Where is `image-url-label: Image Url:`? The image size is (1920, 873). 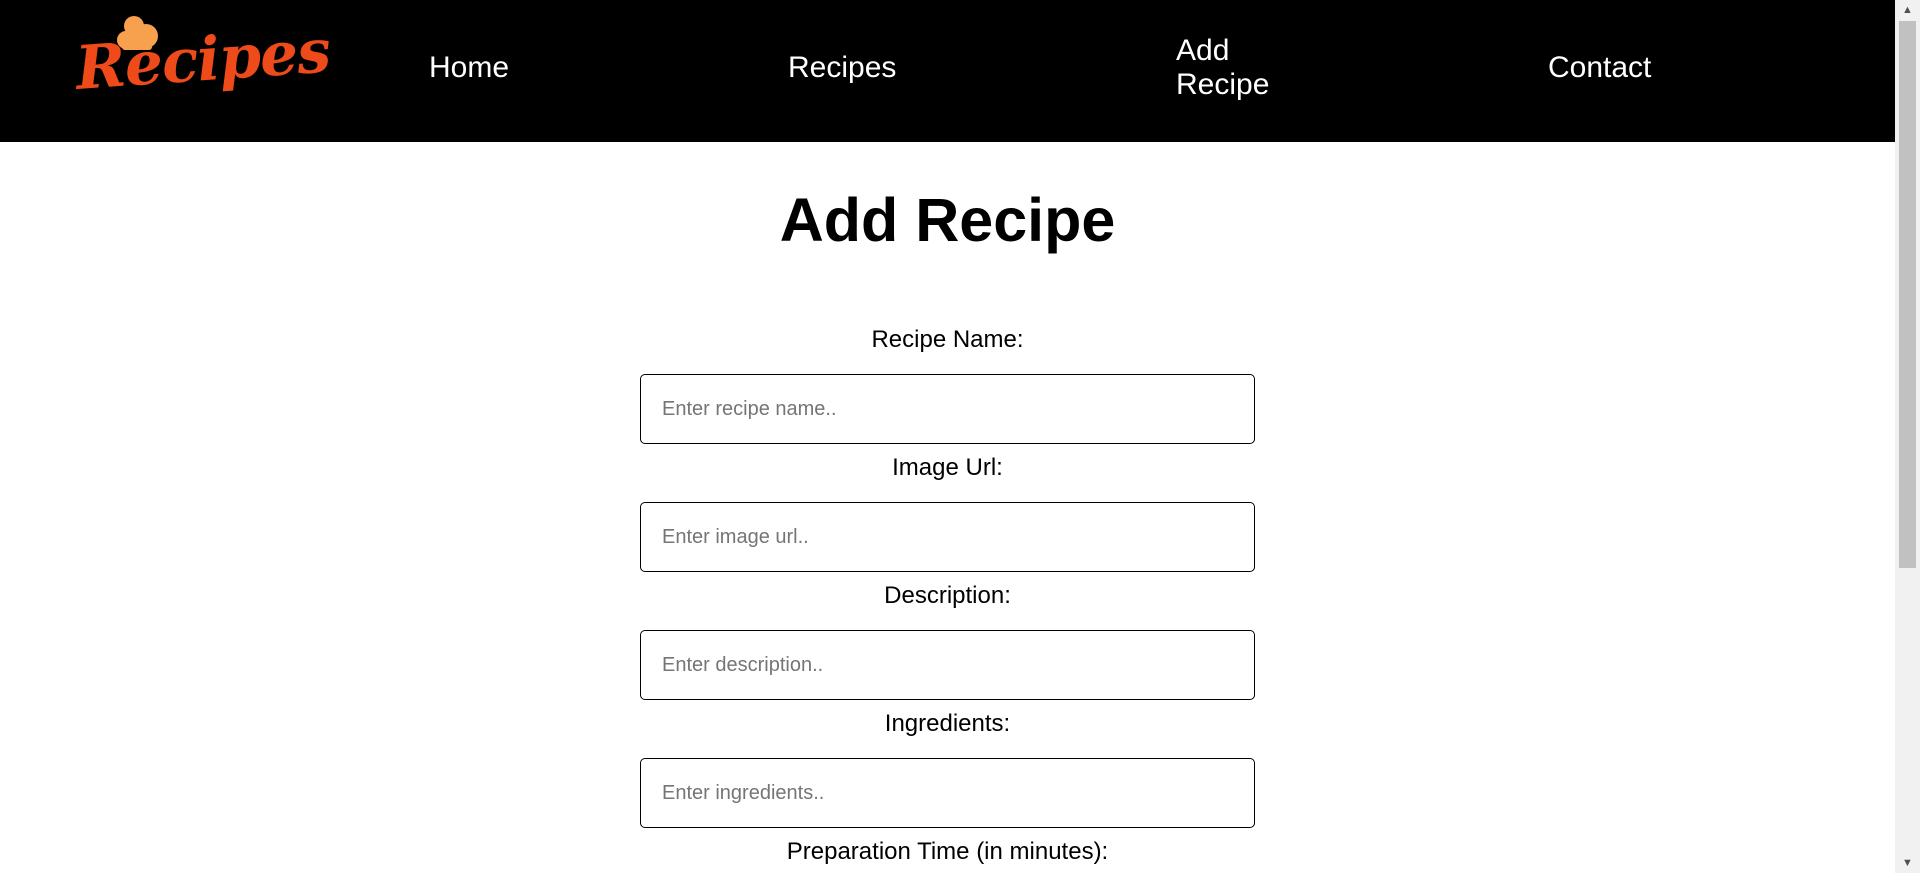 image-url-label: Image Url: is located at coordinates (947, 467).